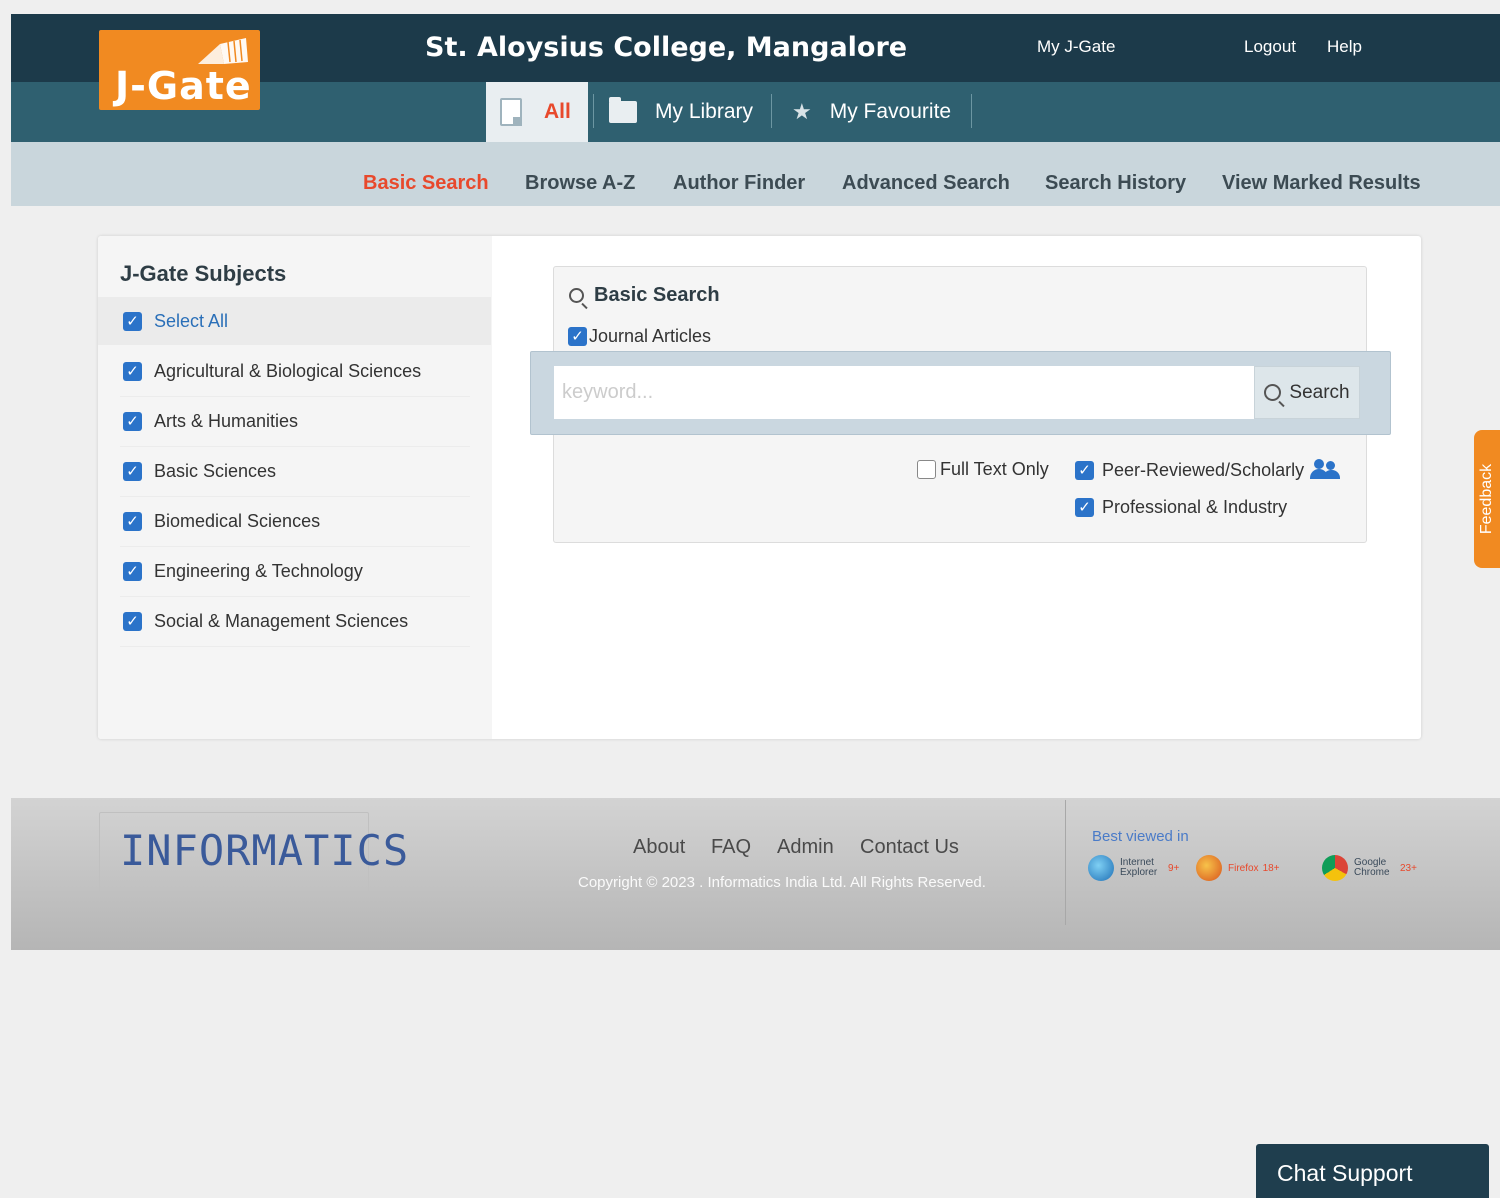  I want to click on browser-name: Google Chrome, so click(1372, 867).